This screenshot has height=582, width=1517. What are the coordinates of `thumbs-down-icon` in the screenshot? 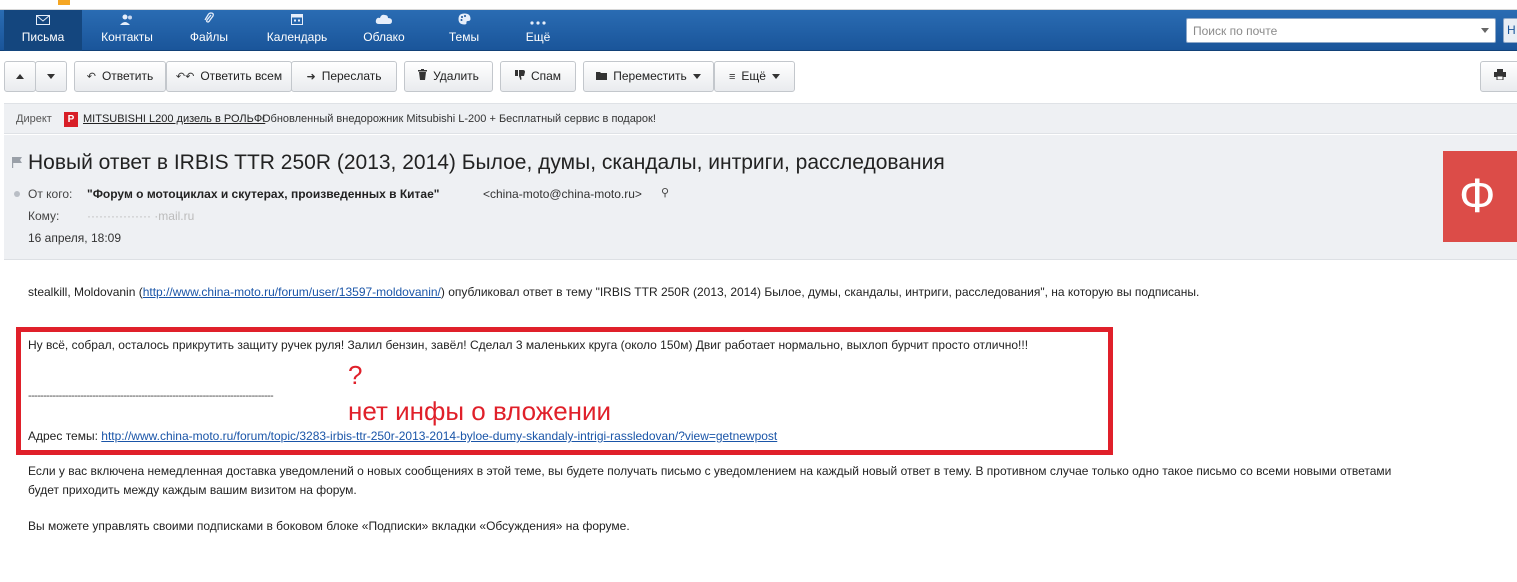 It's located at (519, 77).